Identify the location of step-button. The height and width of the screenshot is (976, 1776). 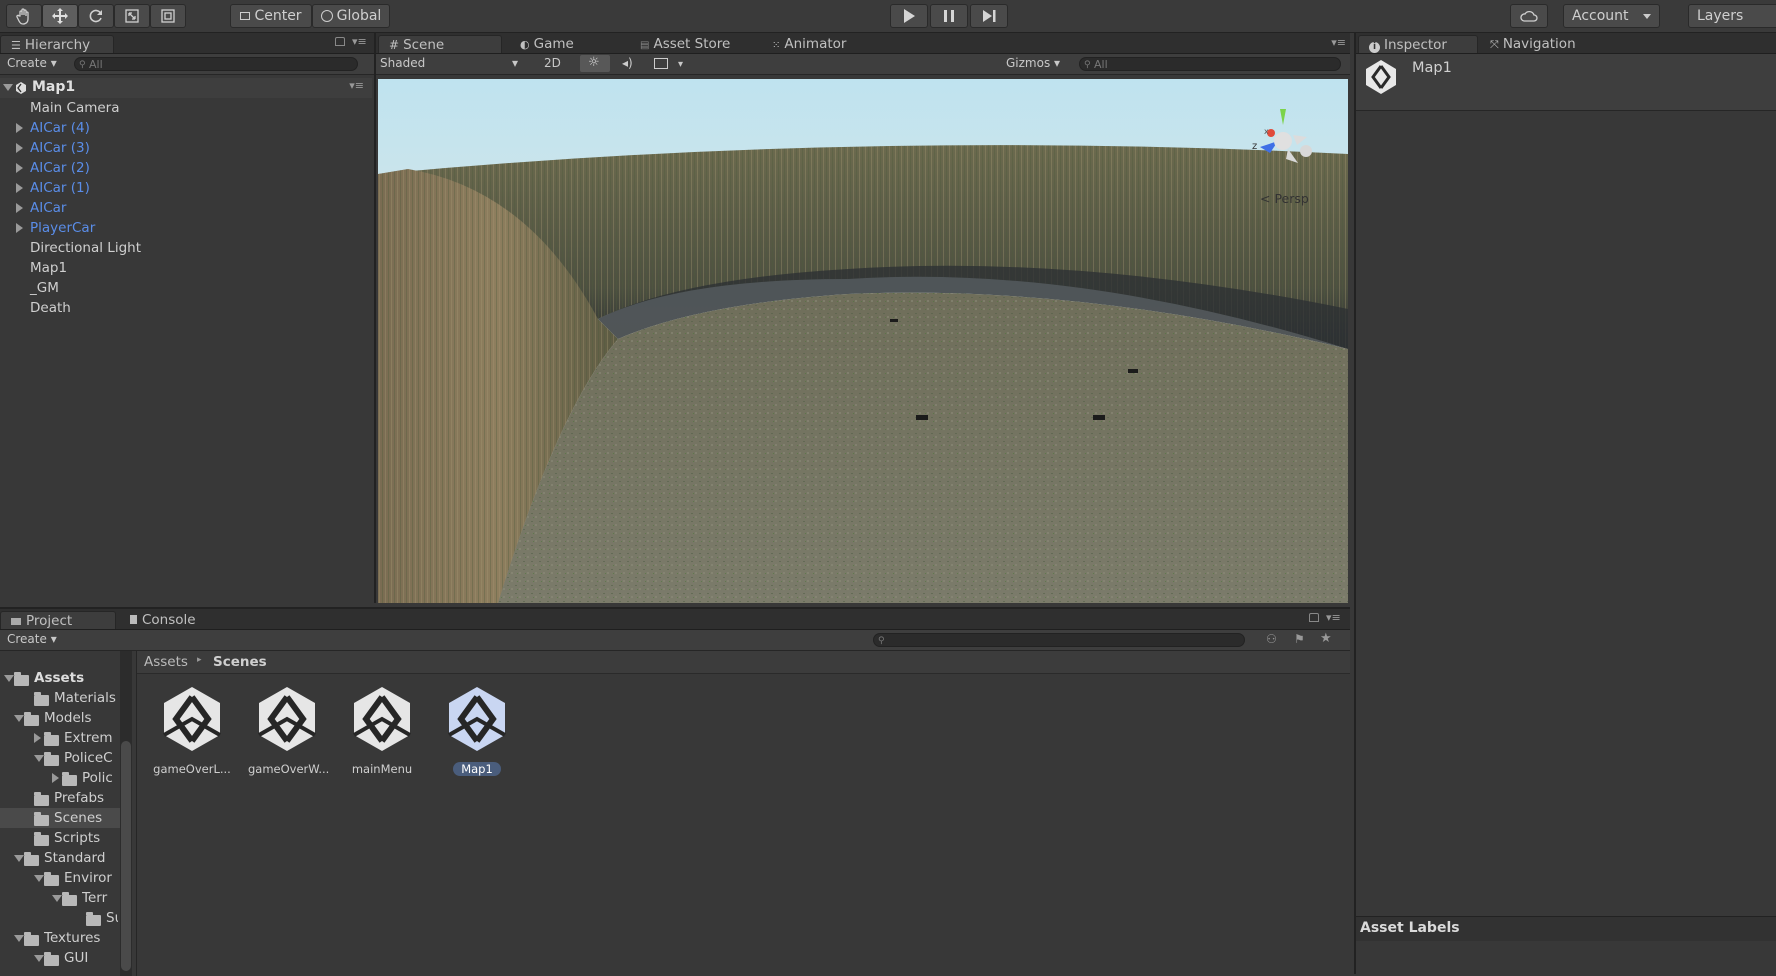
(989, 16).